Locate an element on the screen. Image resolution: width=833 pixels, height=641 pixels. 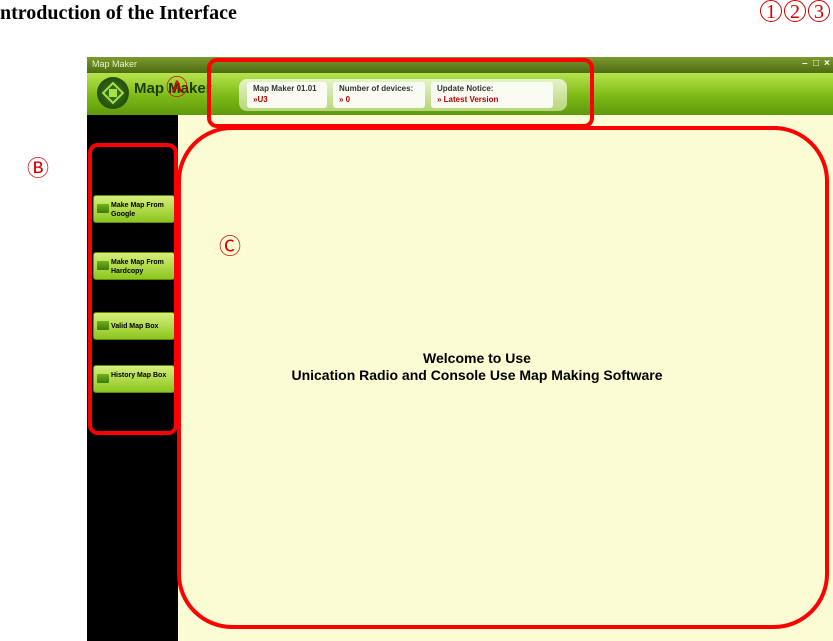
annotation-box-b is located at coordinates (133, 289).